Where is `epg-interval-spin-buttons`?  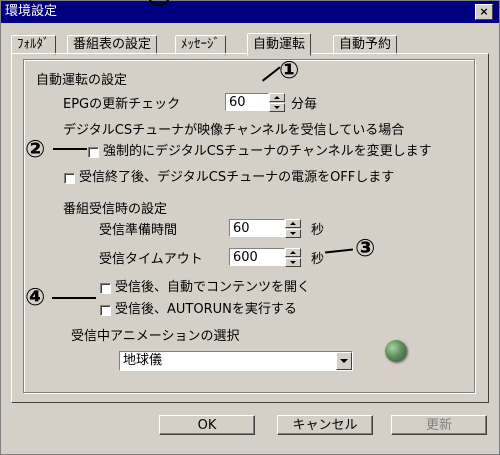
epg-interval-spin-buttons is located at coordinates (277, 103).